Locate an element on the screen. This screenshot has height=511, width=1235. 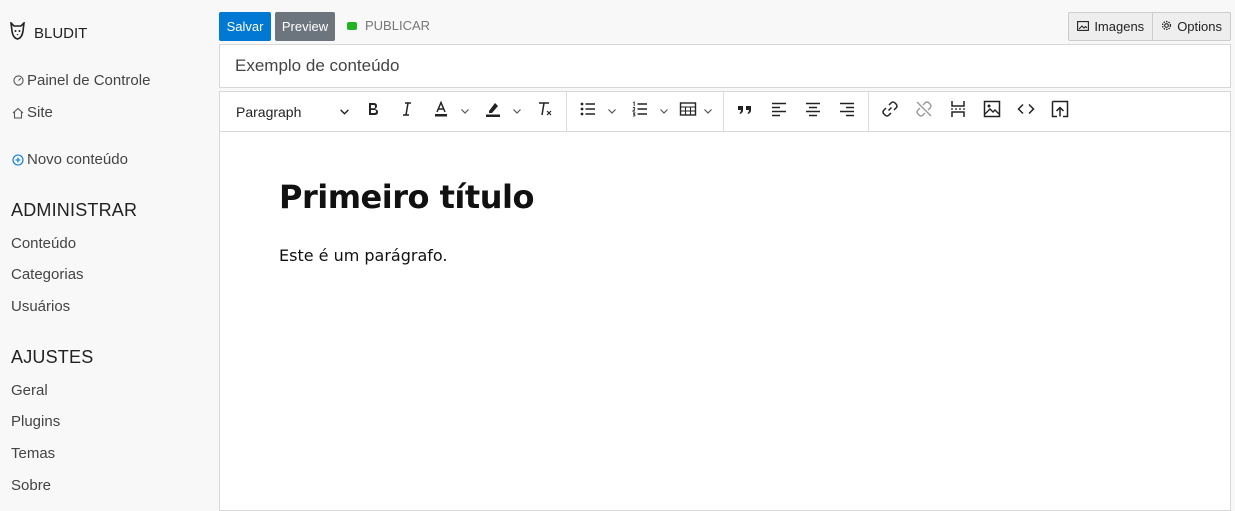
highlight-split is located at coordinates (502, 112).